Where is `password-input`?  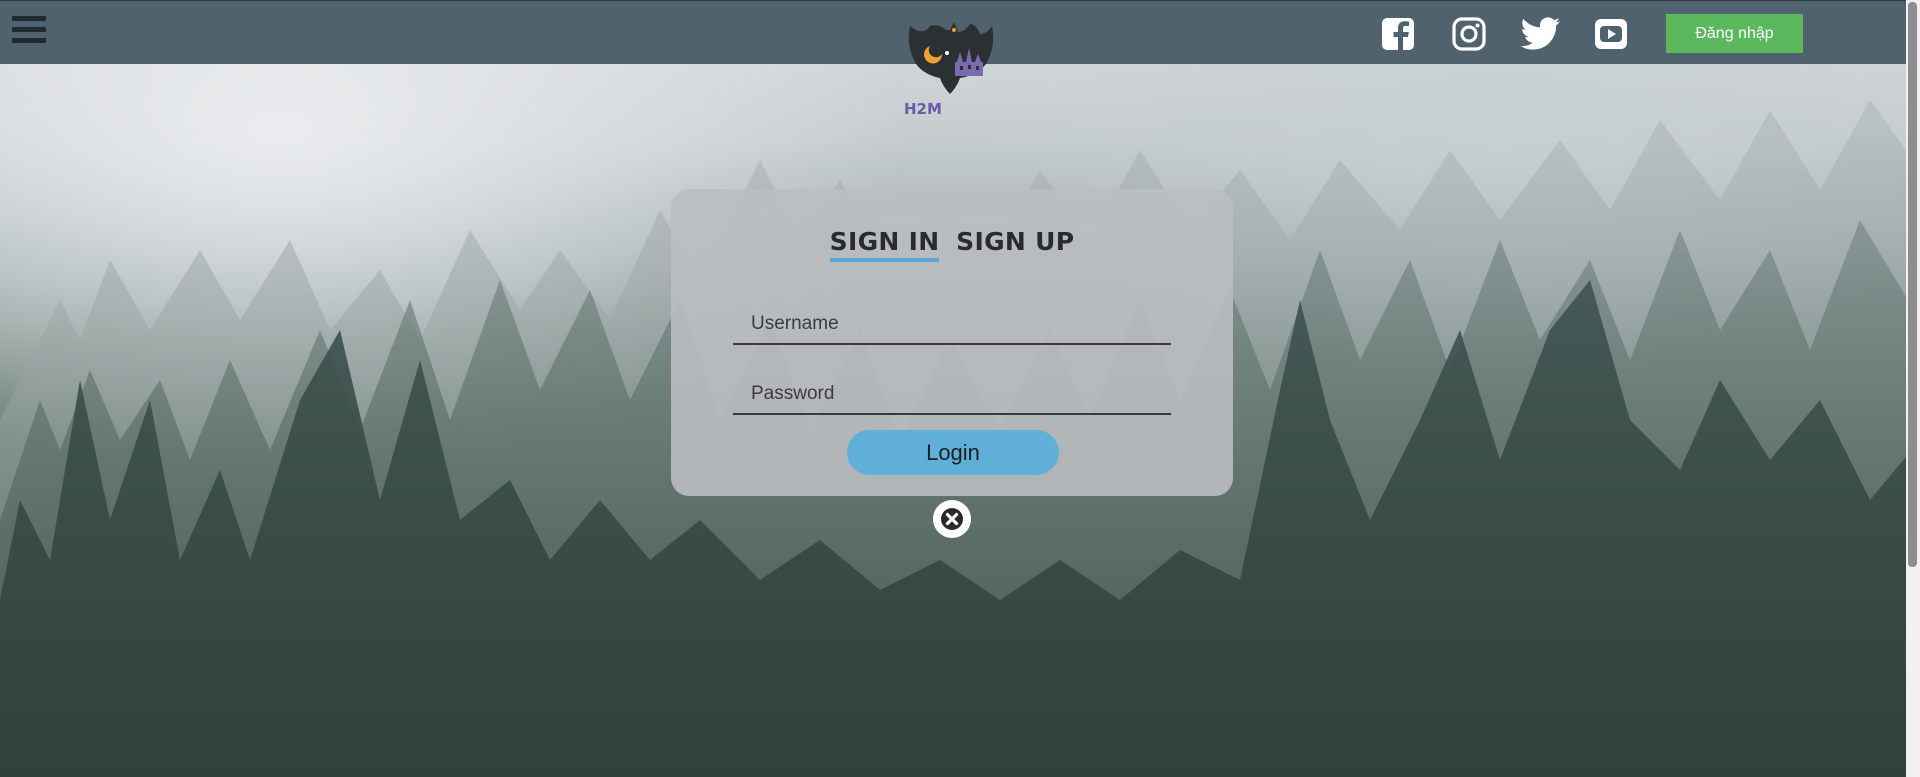 password-input is located at coordinates (952, 395).